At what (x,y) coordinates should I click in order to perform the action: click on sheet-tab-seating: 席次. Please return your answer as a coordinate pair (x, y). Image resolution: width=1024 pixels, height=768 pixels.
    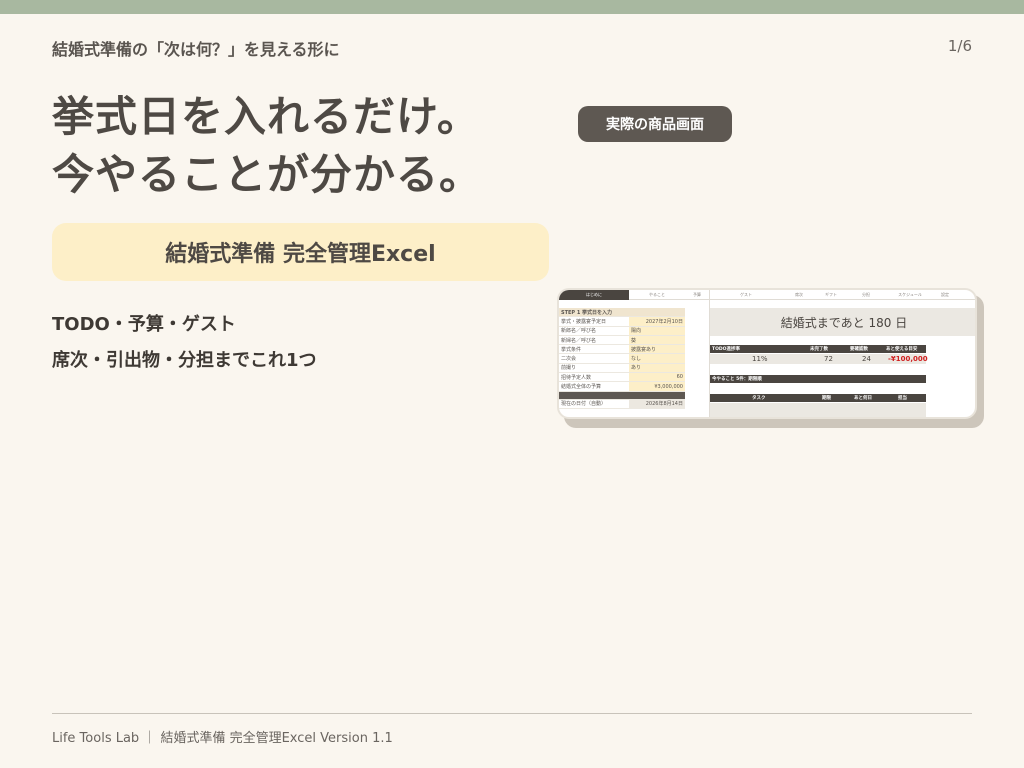
    Looking at the image, I should click on (799, 294).